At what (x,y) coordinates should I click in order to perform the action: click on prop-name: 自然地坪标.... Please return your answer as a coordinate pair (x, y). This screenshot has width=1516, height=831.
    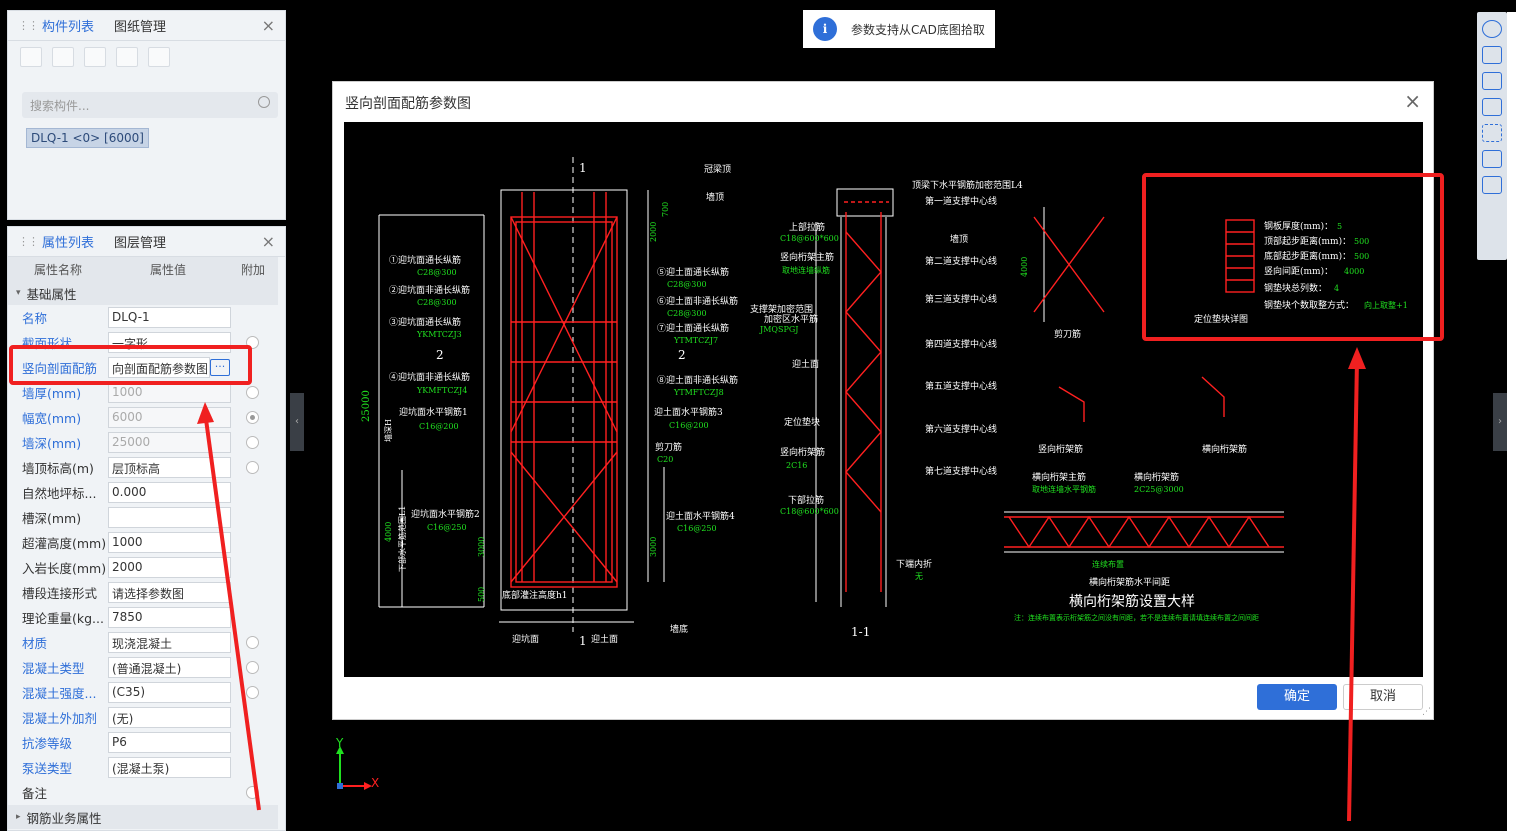
    Looking at the image, I should click on (59, 493).